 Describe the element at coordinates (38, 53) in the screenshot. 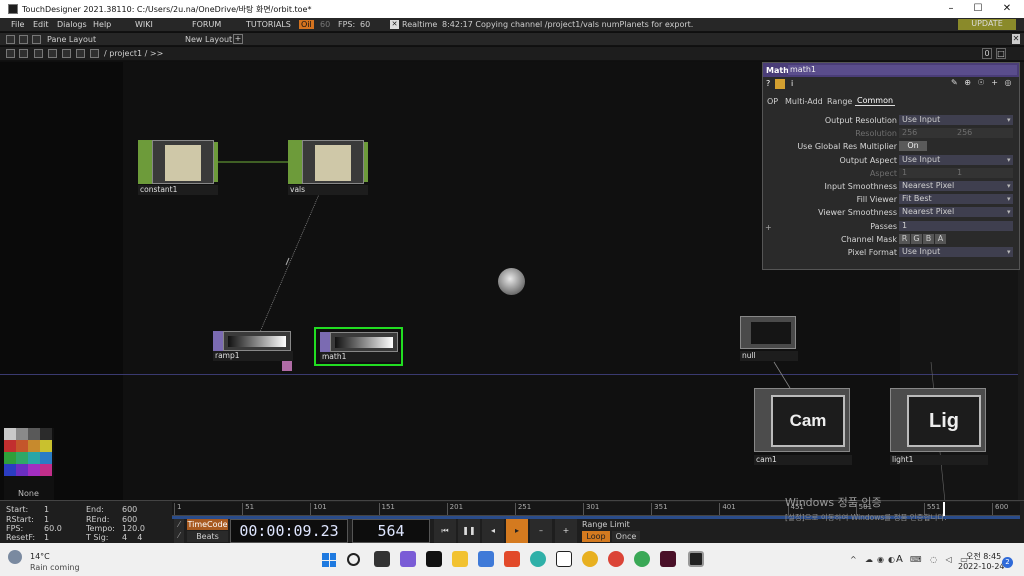

I see `back-icon` at that location.